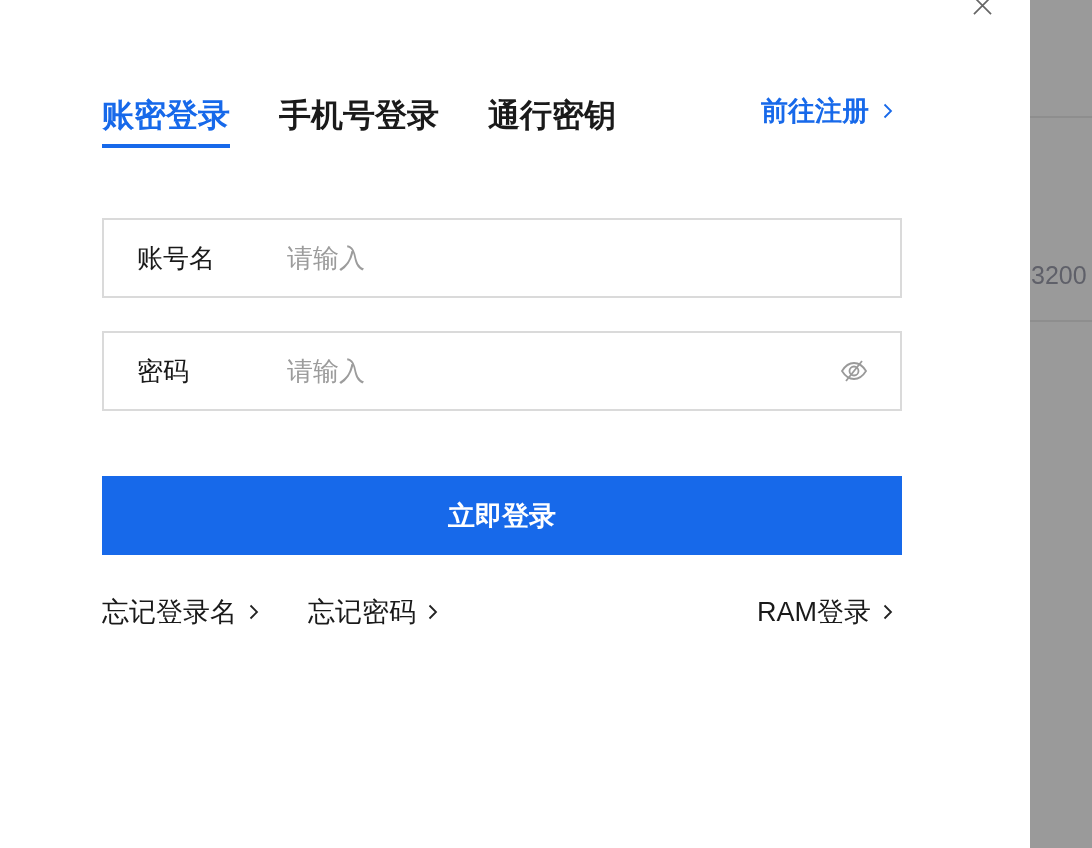  Describe the element at coordinates (185, 612) in the screenshot. I see `text-link: 忘记登录名` at that location.